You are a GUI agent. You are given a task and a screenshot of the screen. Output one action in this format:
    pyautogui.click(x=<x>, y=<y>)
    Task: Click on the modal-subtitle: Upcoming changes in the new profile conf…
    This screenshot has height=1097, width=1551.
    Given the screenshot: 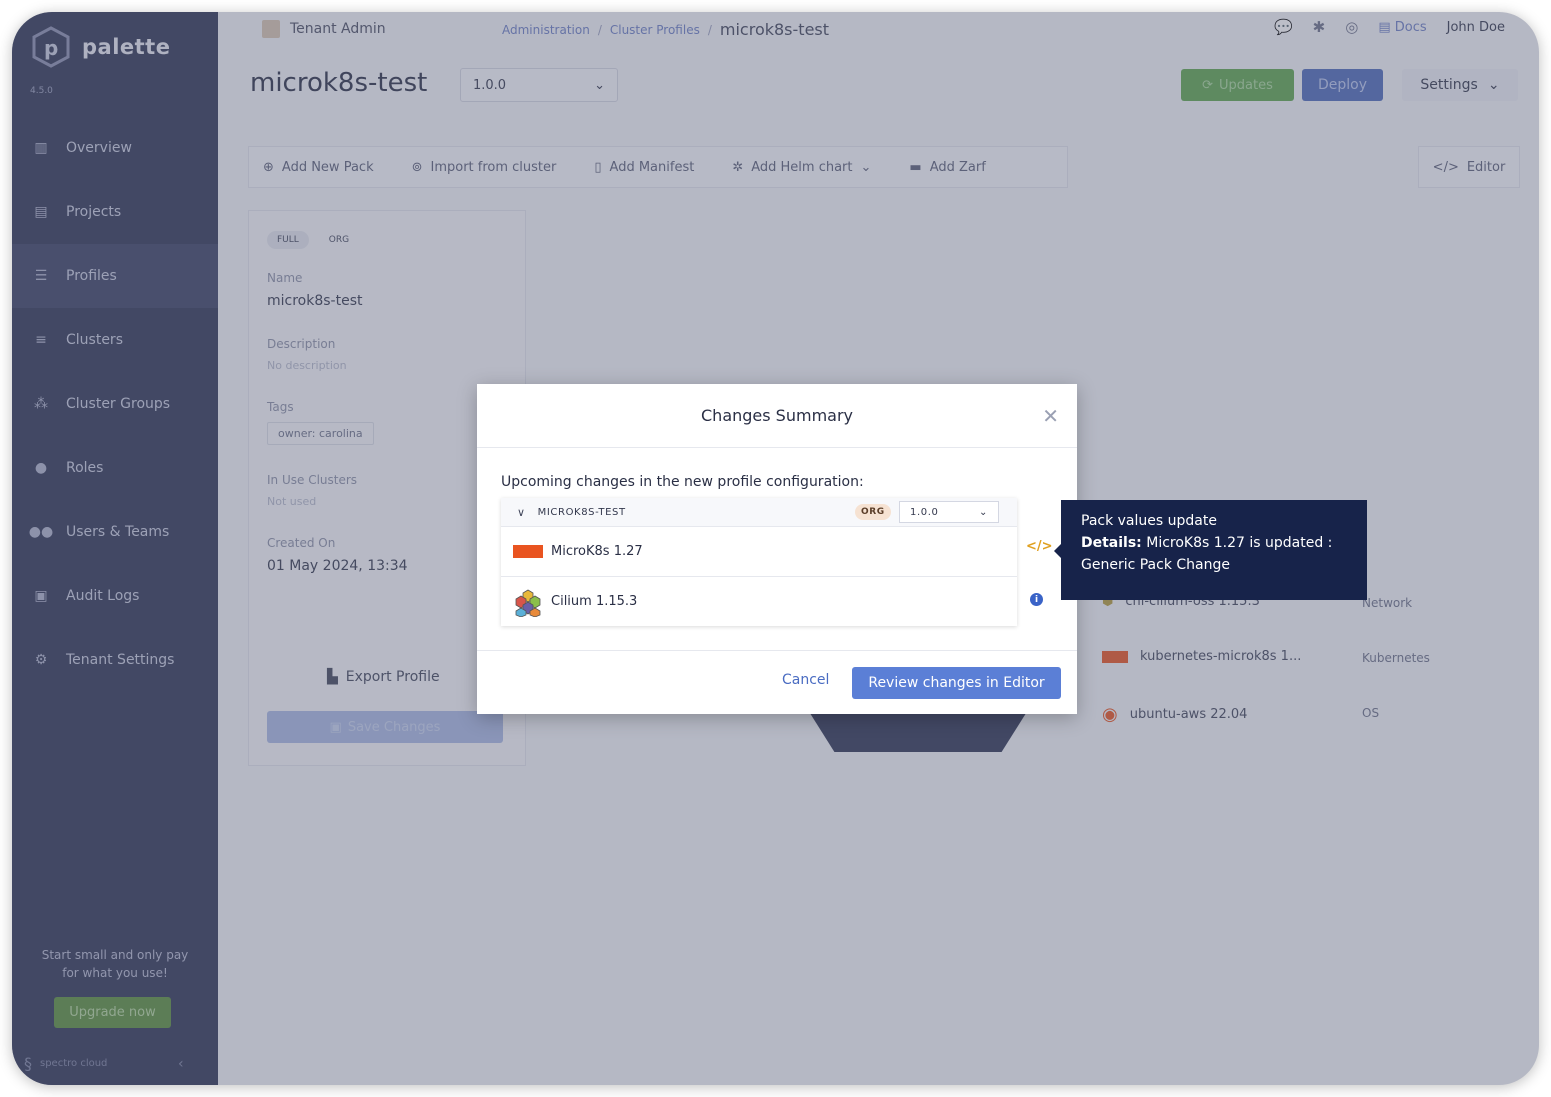 What is the action you would take?
    pyautogui.click(x=682, y=482)
    